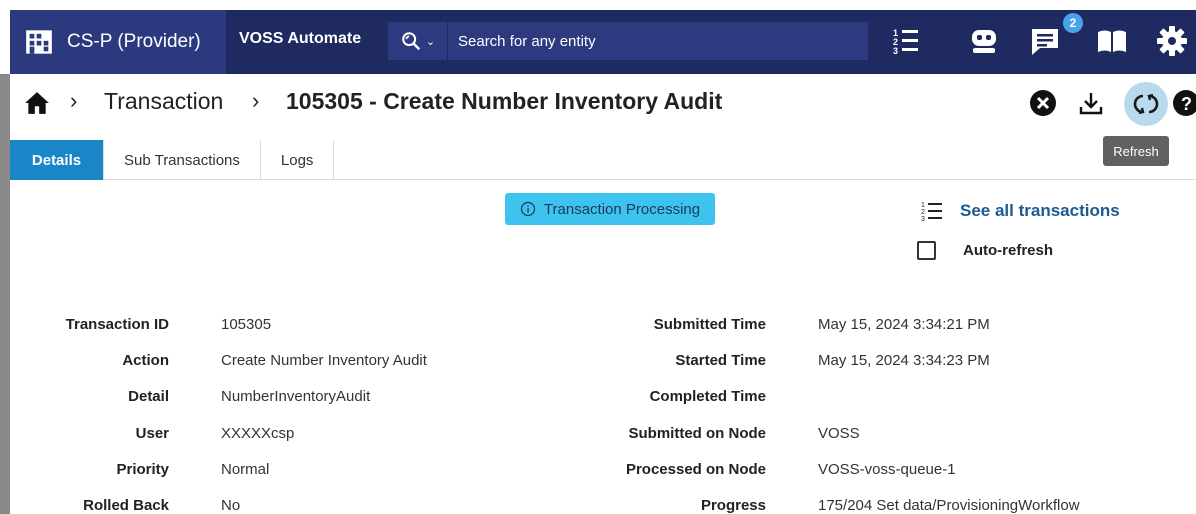 The height and width of the screenshot is (514, 1196). What do you see at coordinates (298, 160) in the screenshot?
I see `tab-logs: Logs` at bounding box center [298, 160].